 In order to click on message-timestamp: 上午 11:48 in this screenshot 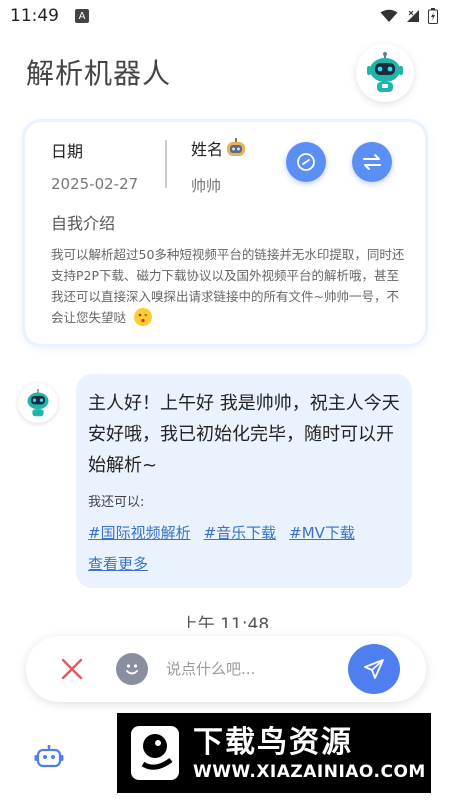, I will do `click(225, 621)`.